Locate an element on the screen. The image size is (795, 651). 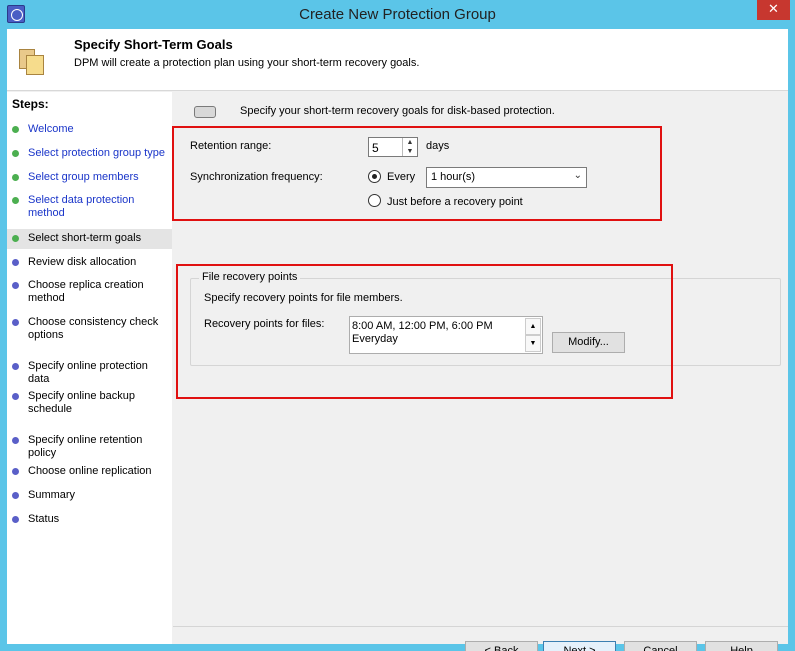
window-title: Create New Protection Group is located at coordinates (397, 14).